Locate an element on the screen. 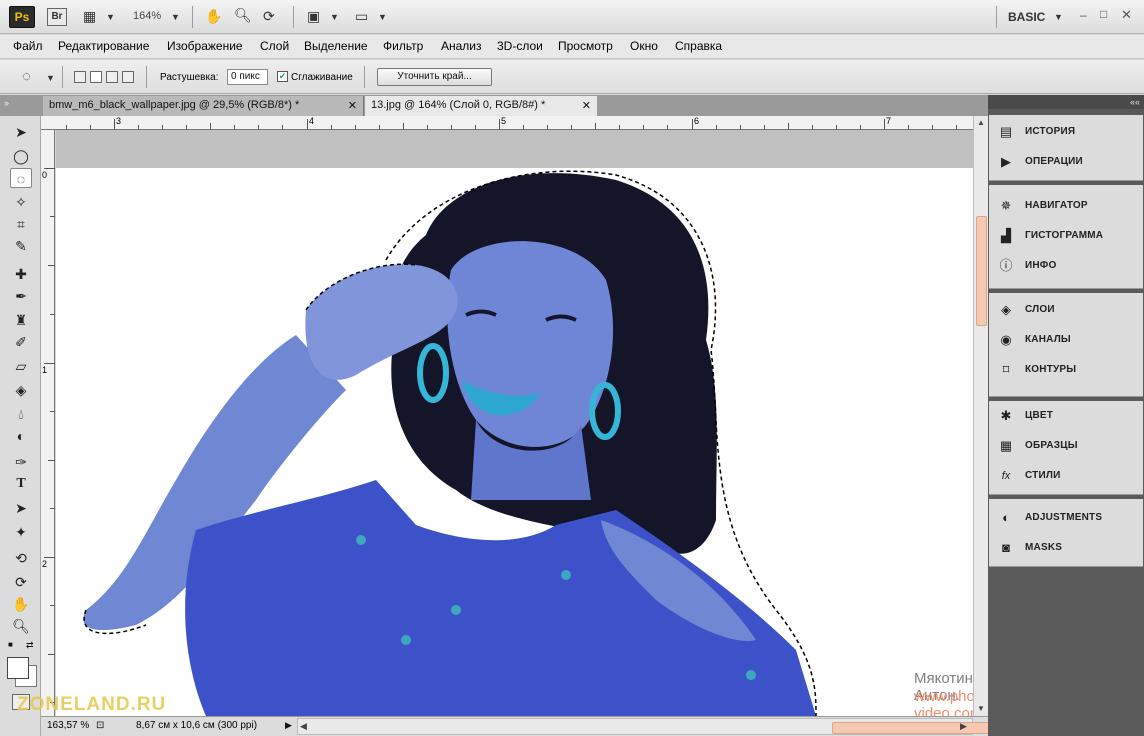  scroll-down-icon: ▼ is located at coordinates (981, 708).